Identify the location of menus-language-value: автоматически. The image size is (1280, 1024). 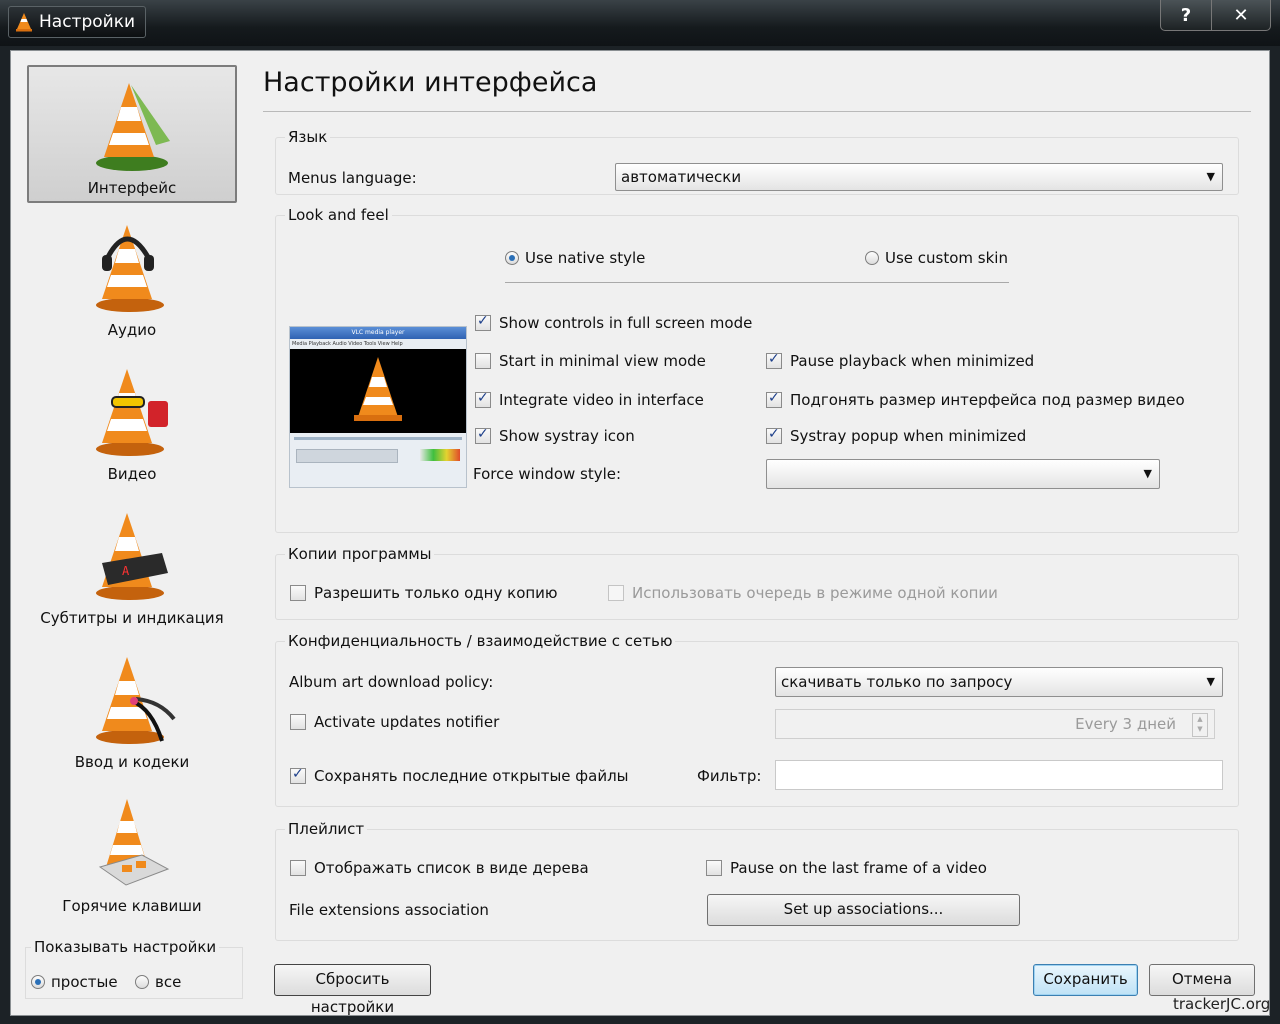
(681, 177).